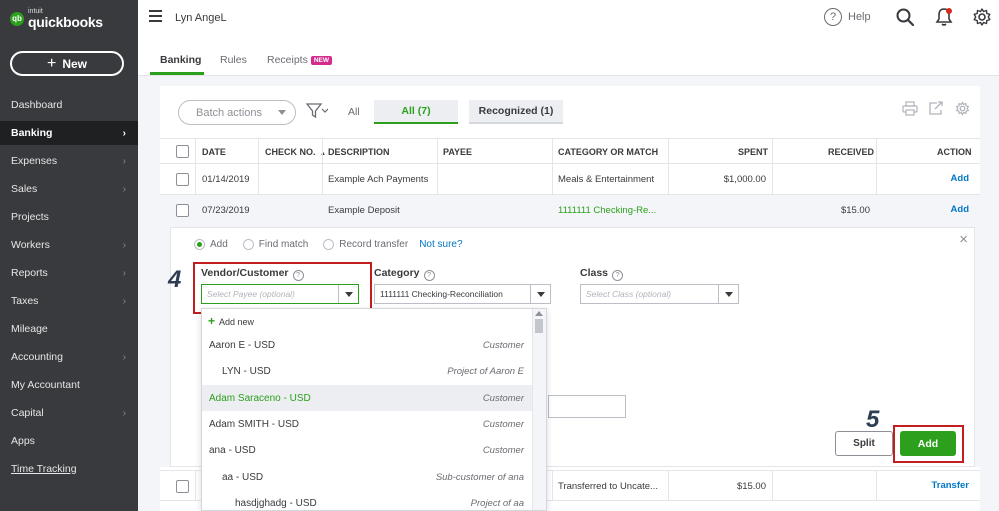 The image size is (999, 511). I want to click on new-button: + New, so click(67, 63).